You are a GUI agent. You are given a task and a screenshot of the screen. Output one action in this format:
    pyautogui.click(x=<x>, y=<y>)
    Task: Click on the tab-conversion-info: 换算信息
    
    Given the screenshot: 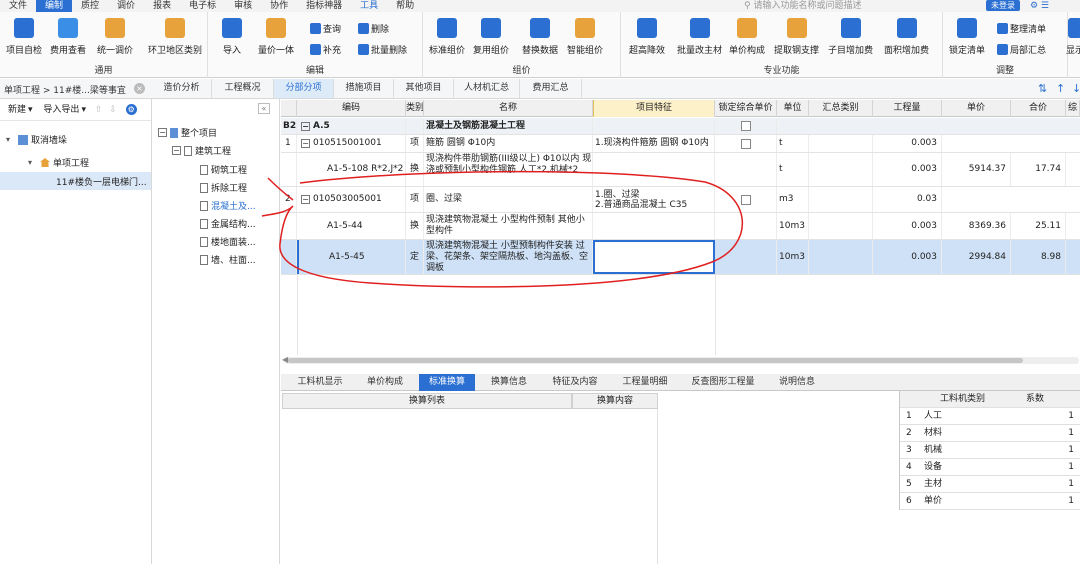 What is the action you would take?
    pyautogui.click(x=509, y=382)
    